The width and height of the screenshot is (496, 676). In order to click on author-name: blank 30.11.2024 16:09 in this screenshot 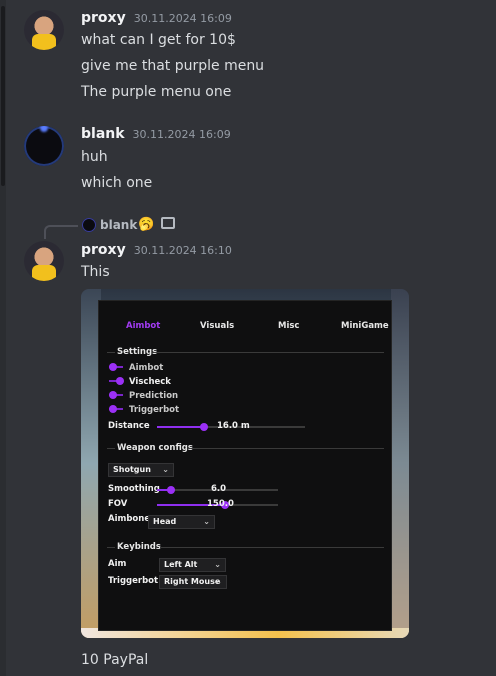, I will do `click(156, 134)`.